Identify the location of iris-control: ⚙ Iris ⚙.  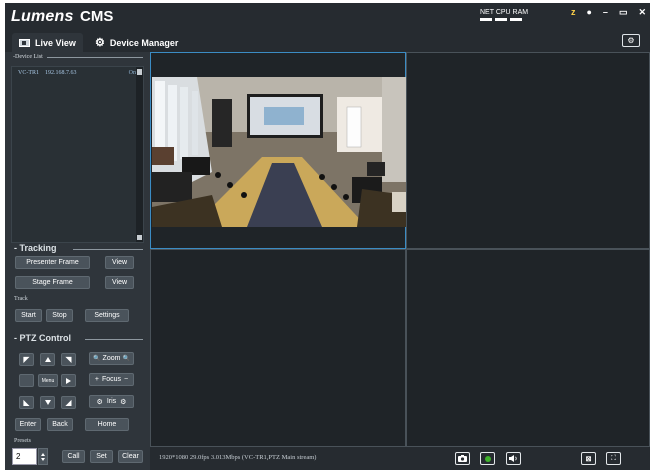
(111, 401).